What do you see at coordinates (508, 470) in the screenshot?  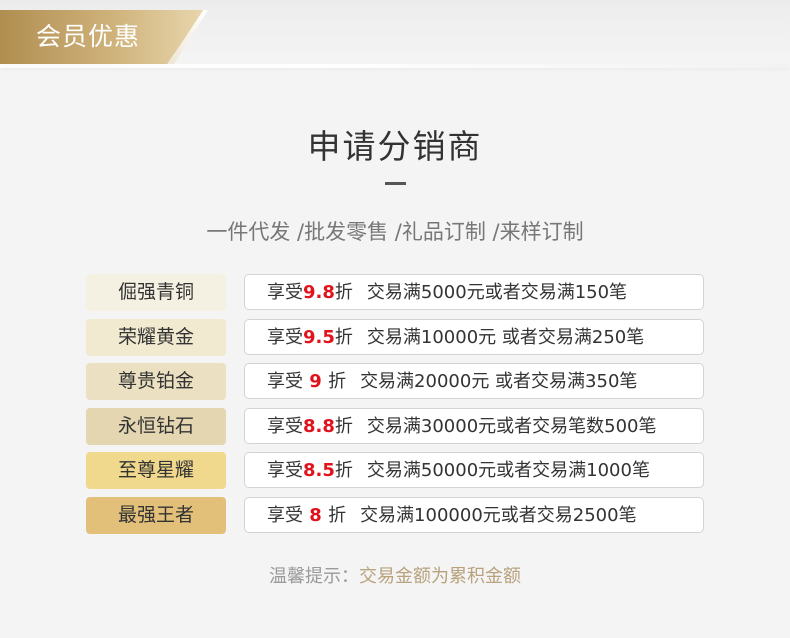 I see `tier-condition: 交易满50000元或者交易满1000笔` at bounding box center [508, 470].